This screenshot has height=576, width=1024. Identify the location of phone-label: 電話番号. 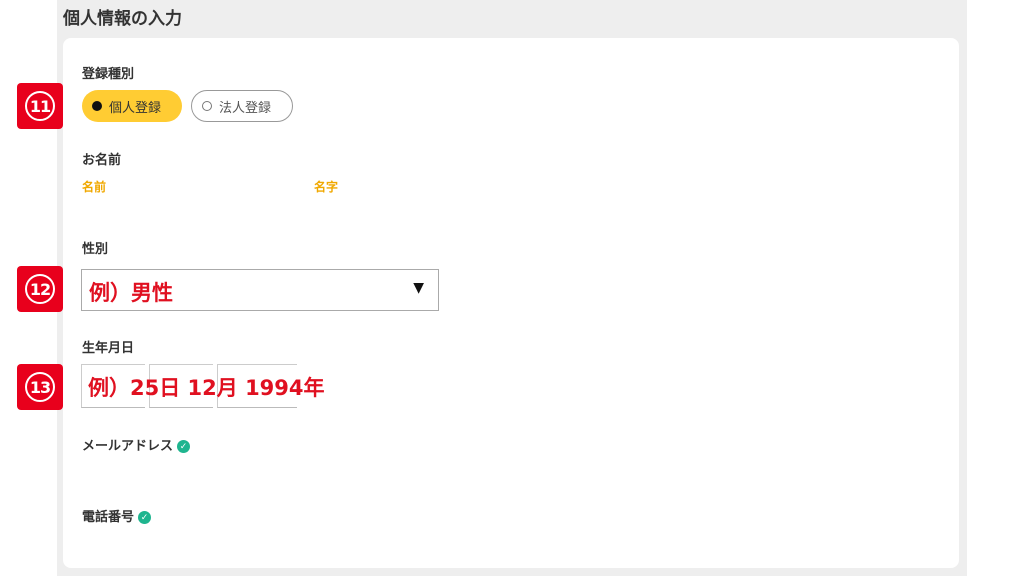
(108, 517).